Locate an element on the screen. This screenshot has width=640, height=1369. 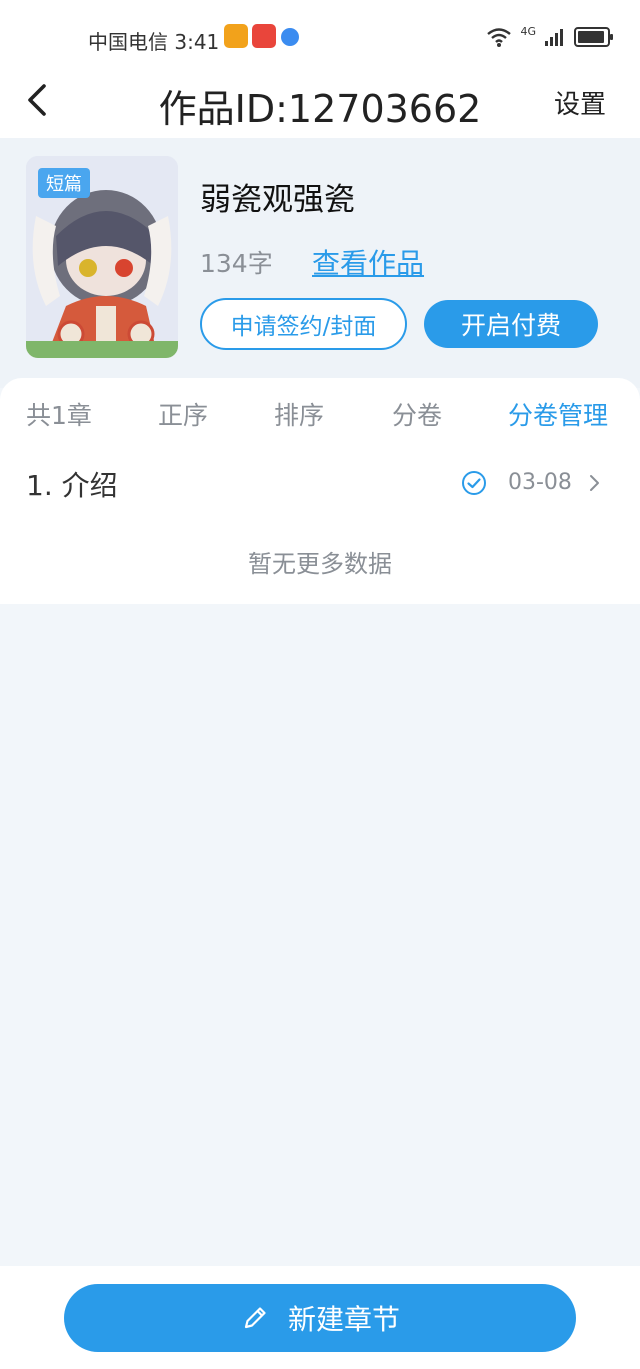
new-chapter-button: 新建章节 is located at coordinates (320, 1318).